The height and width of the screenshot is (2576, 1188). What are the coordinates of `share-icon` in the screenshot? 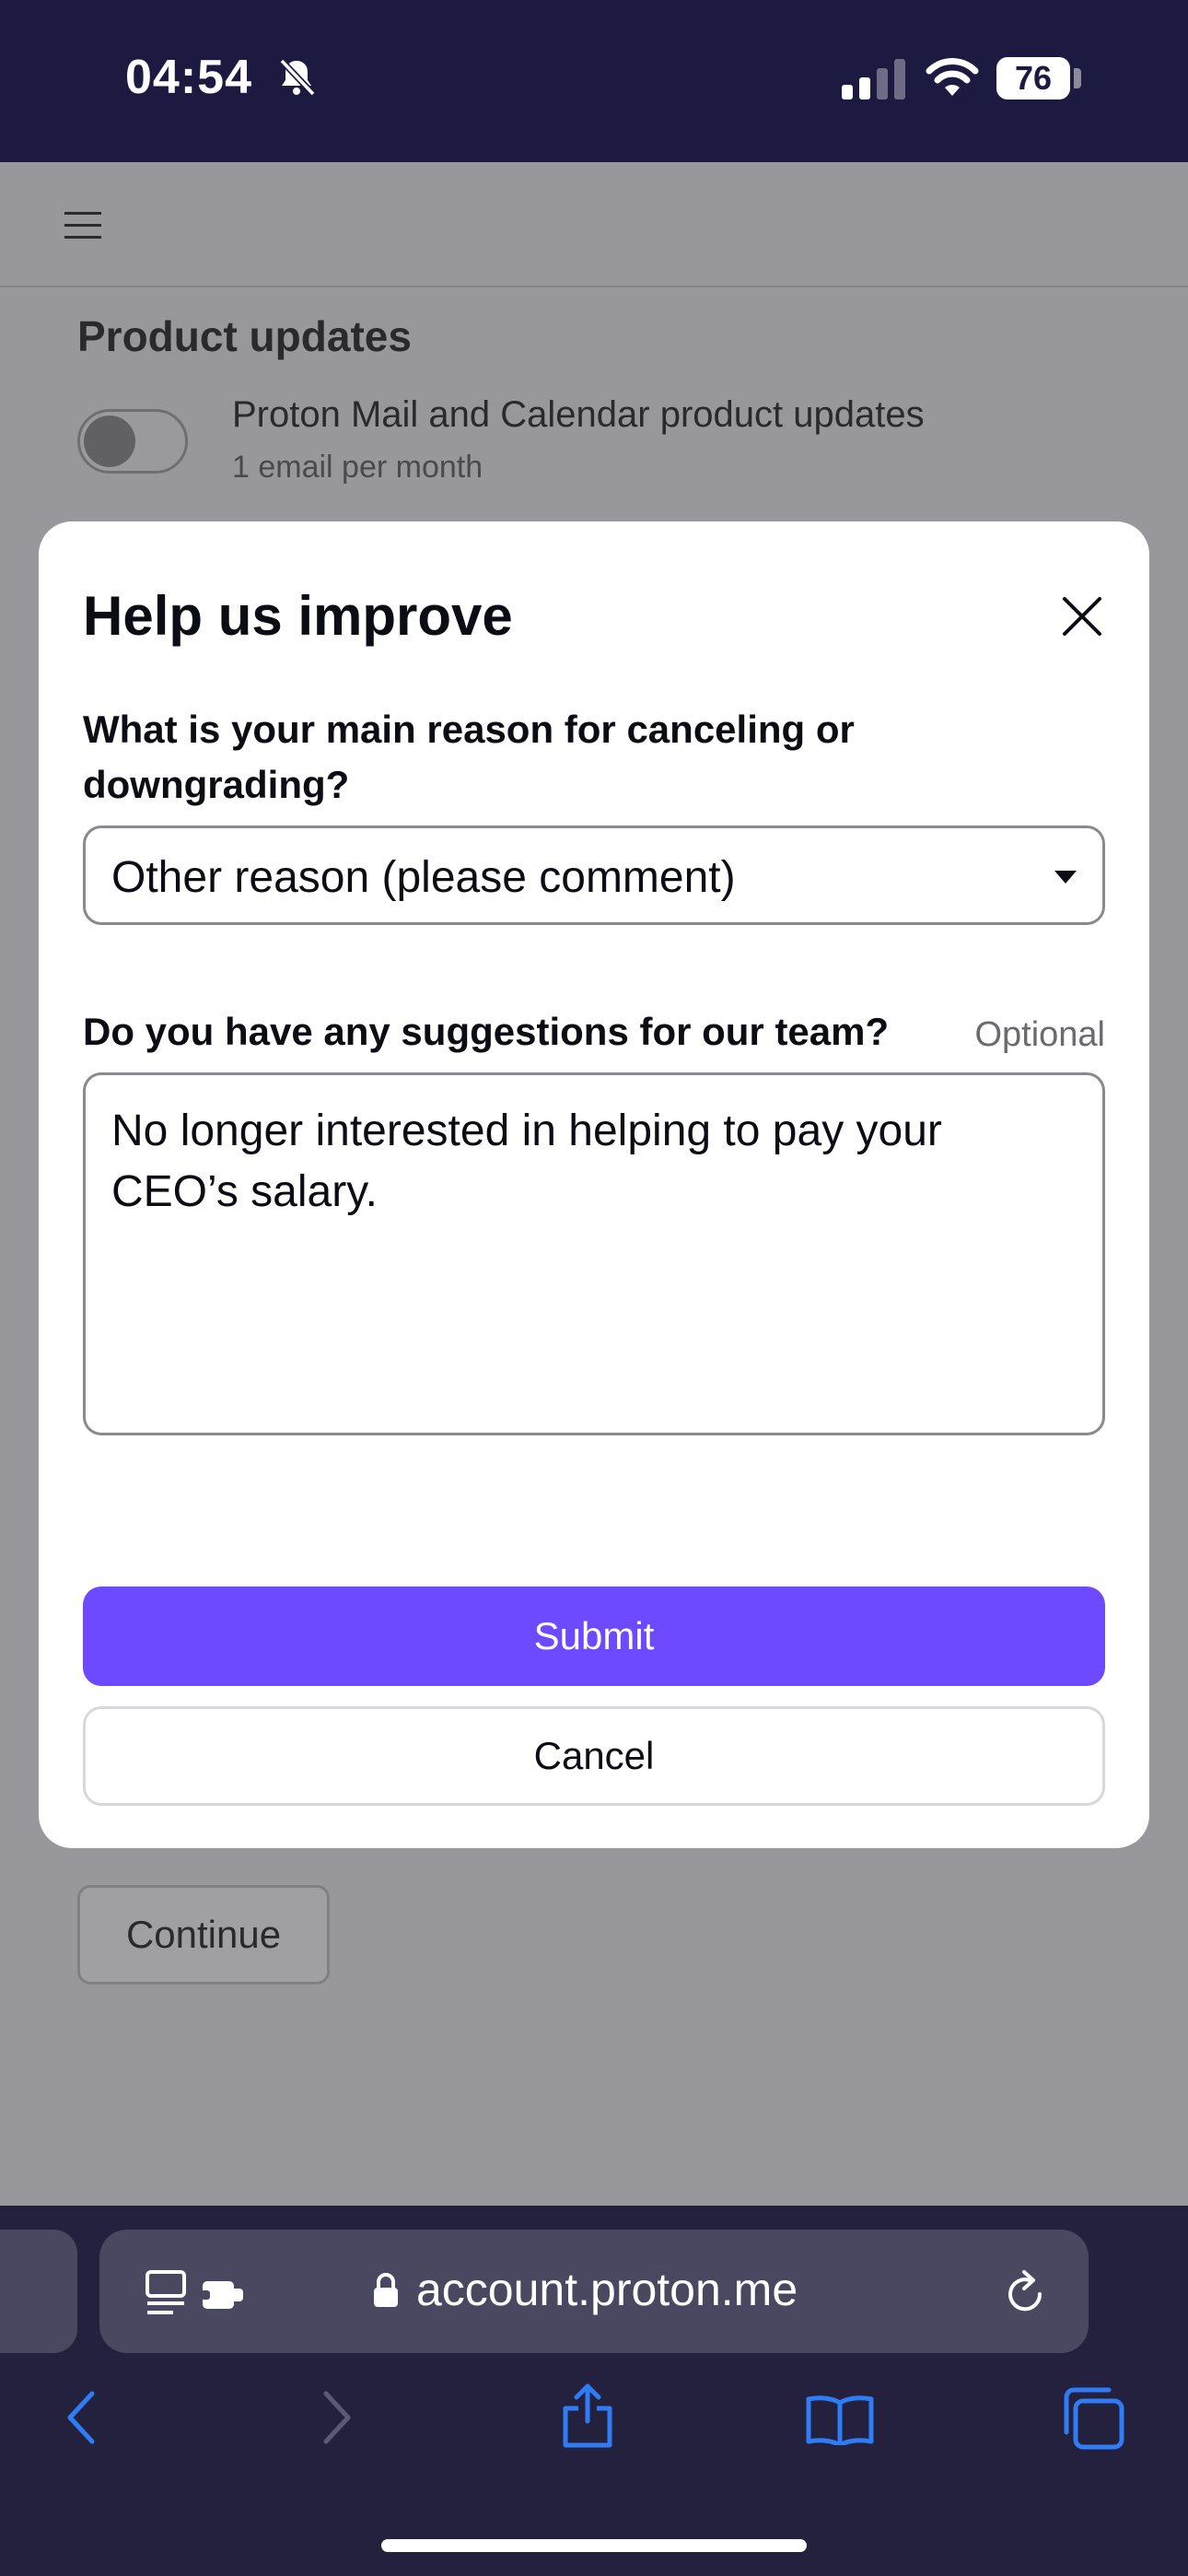 It's located at (587, 2416).